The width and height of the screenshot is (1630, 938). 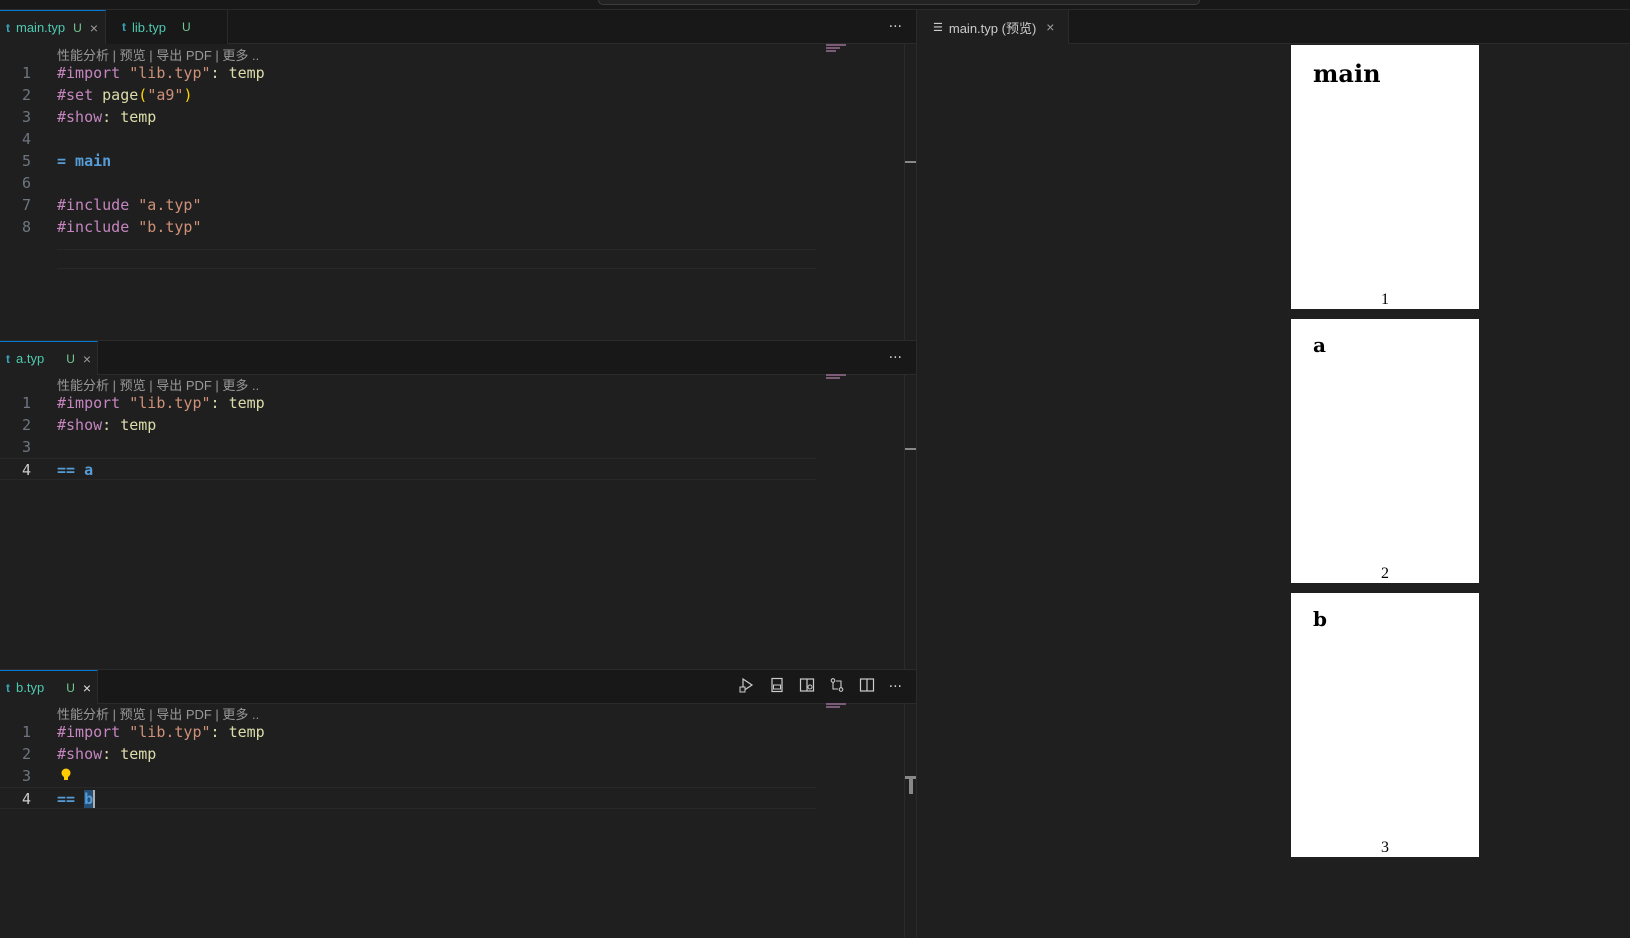 I want to click on token: a, so click(x=89, y=470).